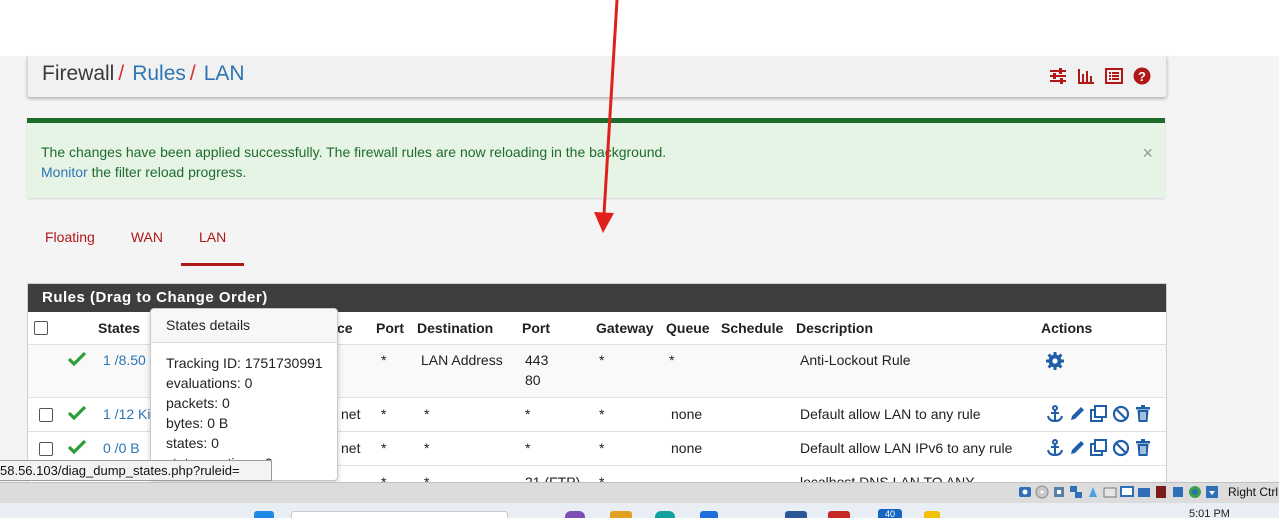 Image resolution: width=1279 pixels, height=518 pixels. I want to click on rule-tabs: Floating WAN LAN, so click(136, 241).